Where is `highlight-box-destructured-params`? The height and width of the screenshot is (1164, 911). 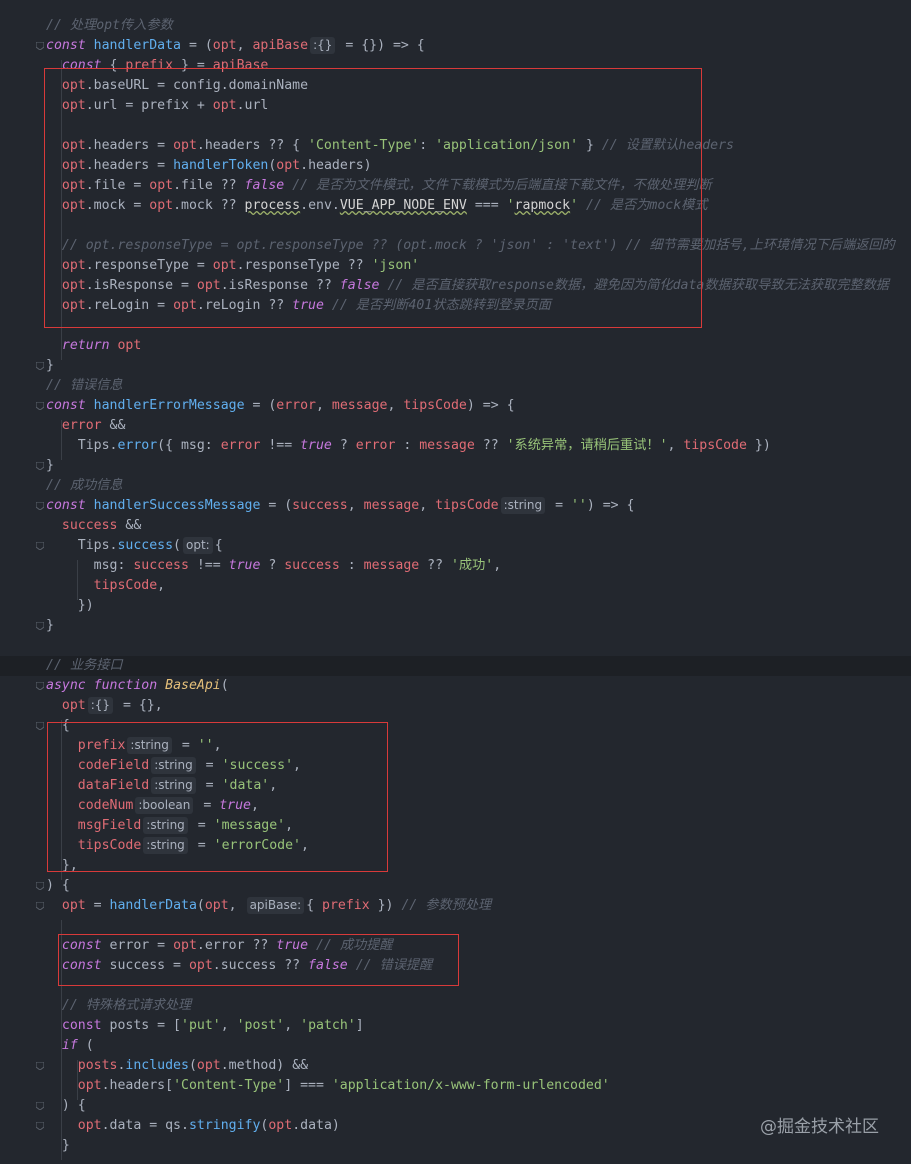
highlight-box-destructured-params is located at coordinates (217, 797).